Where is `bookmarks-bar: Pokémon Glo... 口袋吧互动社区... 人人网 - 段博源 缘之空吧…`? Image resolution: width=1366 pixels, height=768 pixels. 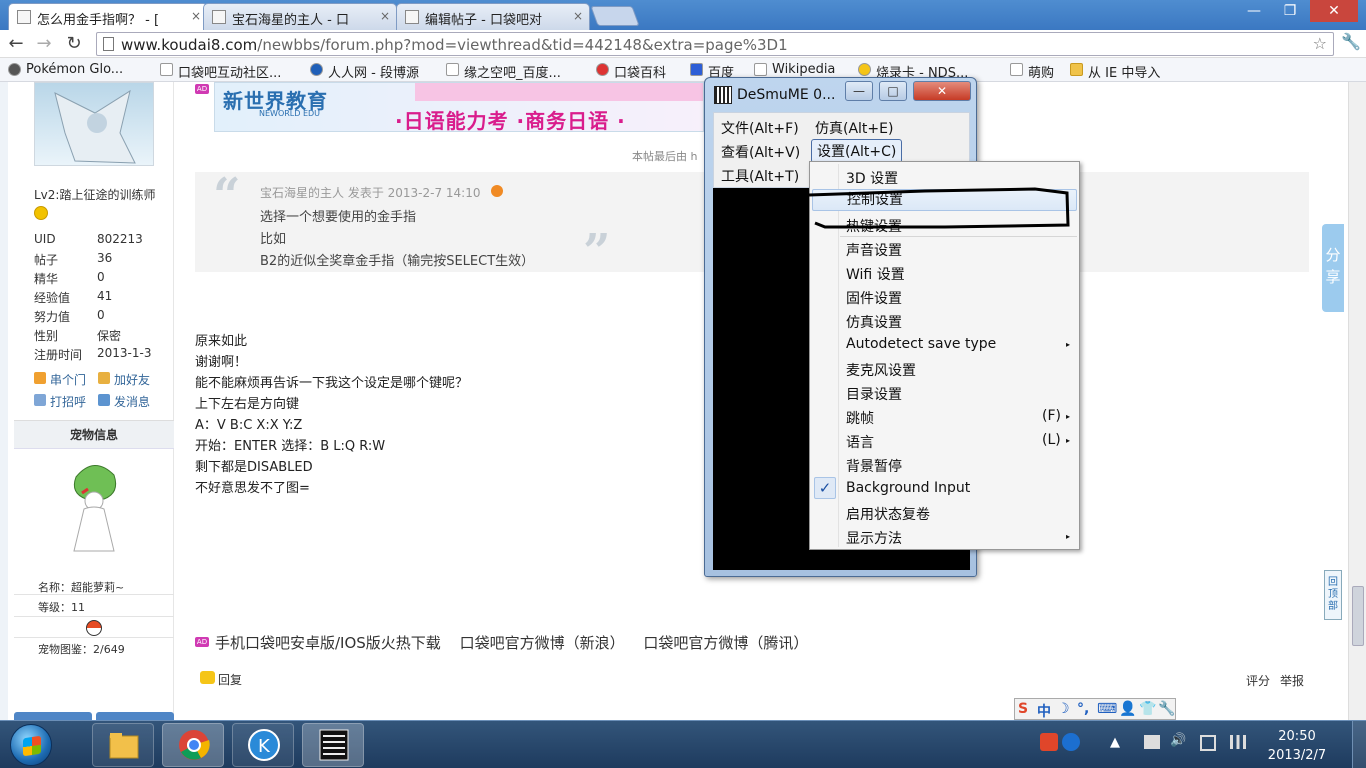
bookmarks-bar: Pokémon Glo... 口袋吧互动社区... 人人网 - 段博源 缘之空吧… is located at coordinates (683, 70).